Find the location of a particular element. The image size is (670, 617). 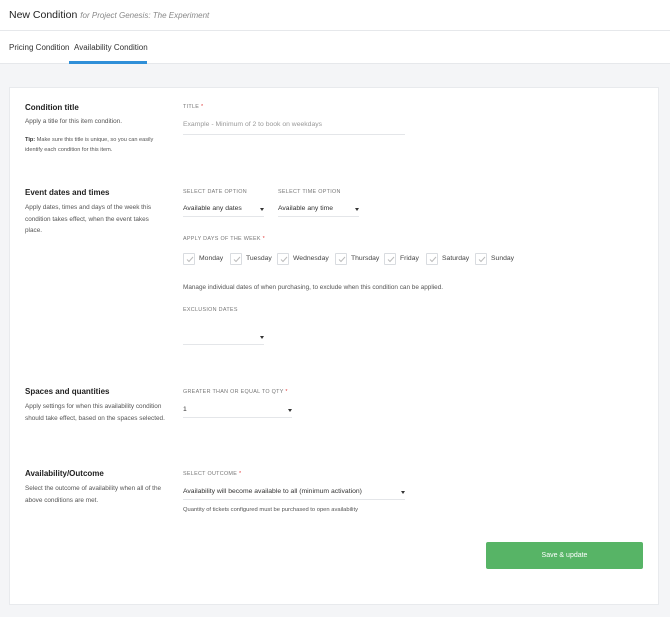

day-checkbox-friday: Friday is located at coordinates (403, 259).